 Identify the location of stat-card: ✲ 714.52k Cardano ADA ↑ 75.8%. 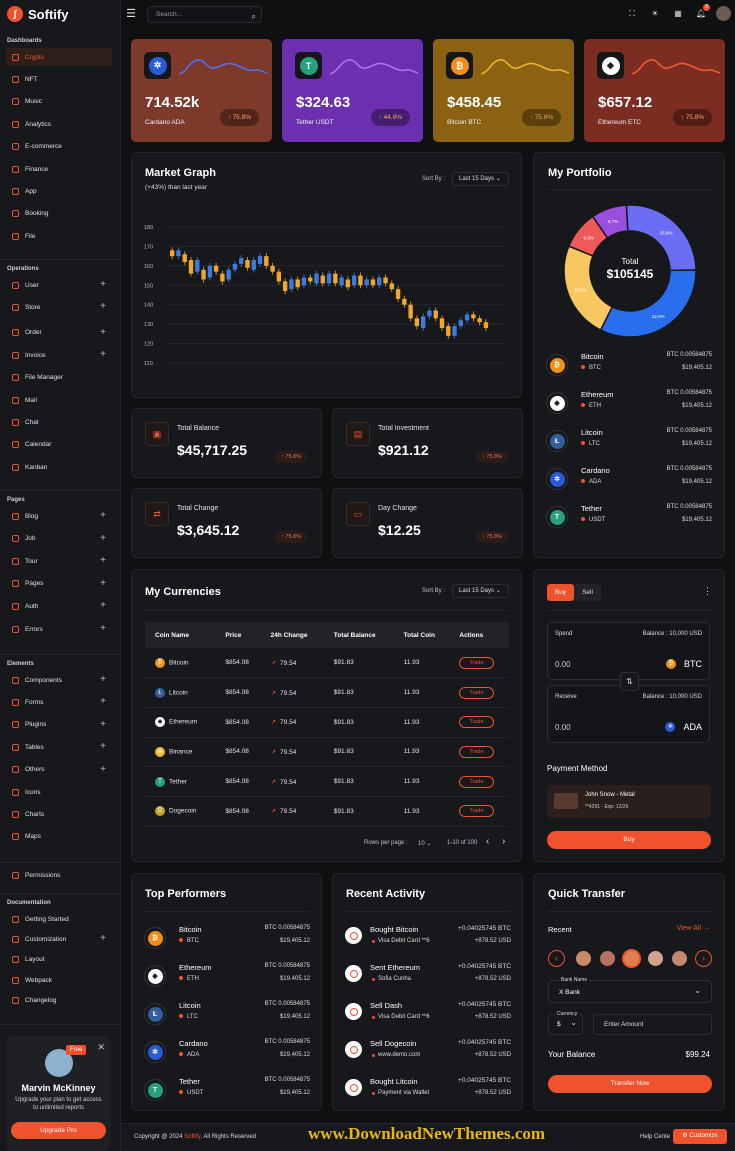
(201, 90).